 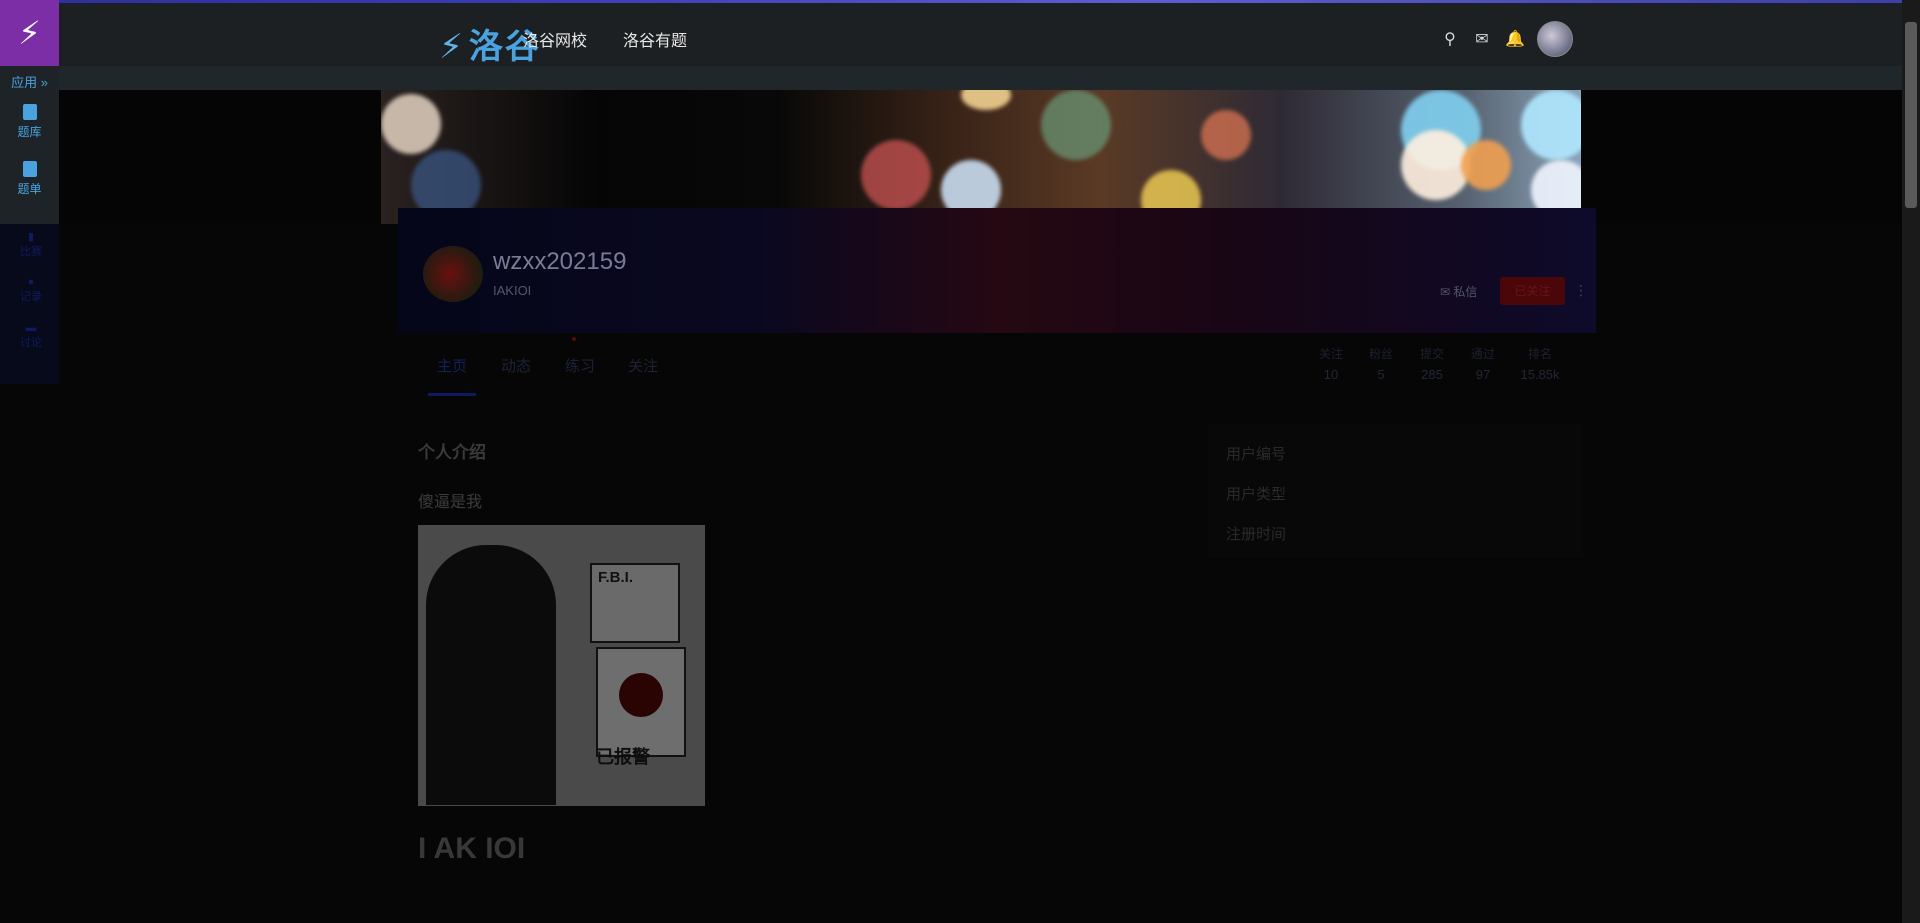 What do you see at coordinates (1555, 39) in the screenshot?
I see `user-avatar` at bounding box center [1555, 39].